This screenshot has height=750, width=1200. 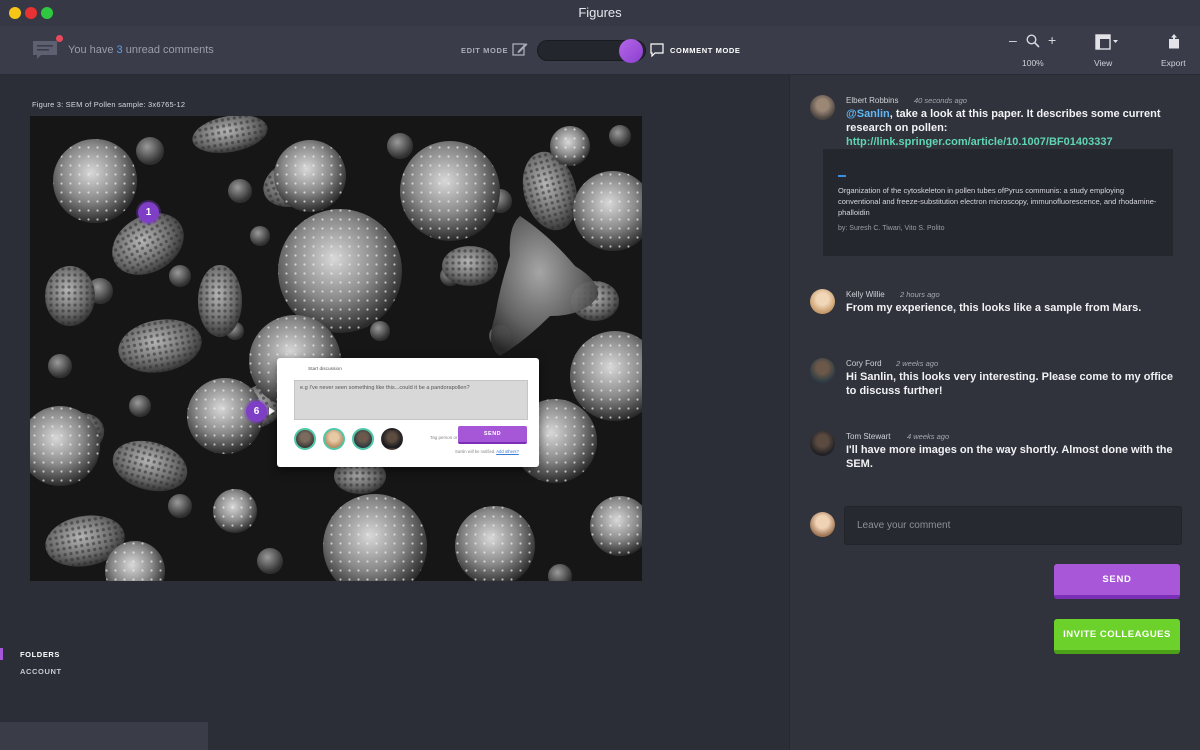 What do you see at coordinates (928, 436) in the screenshot?
I see `comment-time: 4 weeks ago` at bounding box center [928, 436].